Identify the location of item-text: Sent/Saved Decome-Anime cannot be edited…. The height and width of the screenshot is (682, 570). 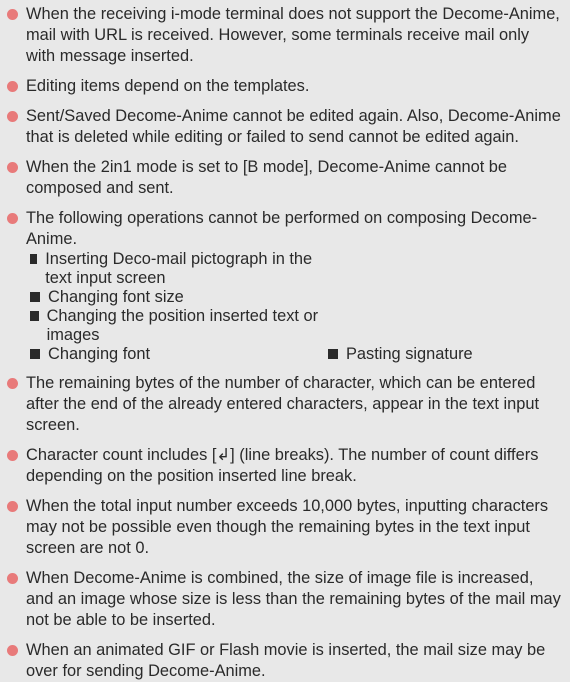
(293, 126).